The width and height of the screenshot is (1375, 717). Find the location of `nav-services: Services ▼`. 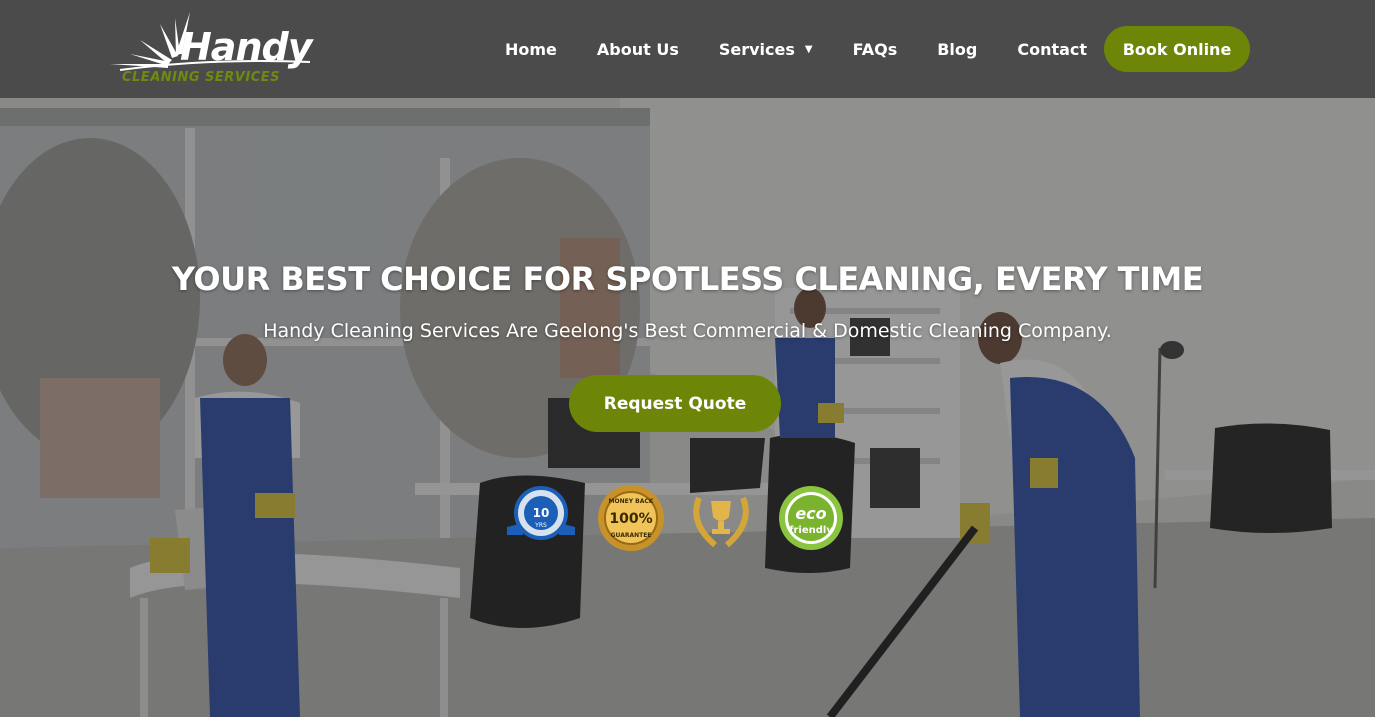

nav-services: Services ▼ is located at coordinates (766, 49).